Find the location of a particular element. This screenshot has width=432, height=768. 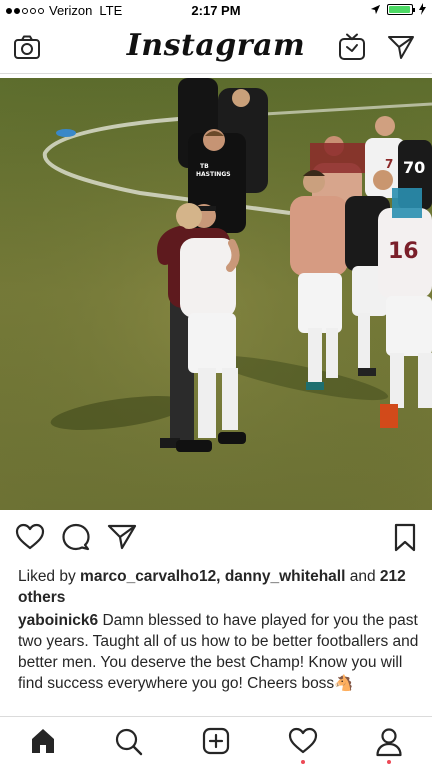

bottom-tab-bar is located at coordinates (216, 742).